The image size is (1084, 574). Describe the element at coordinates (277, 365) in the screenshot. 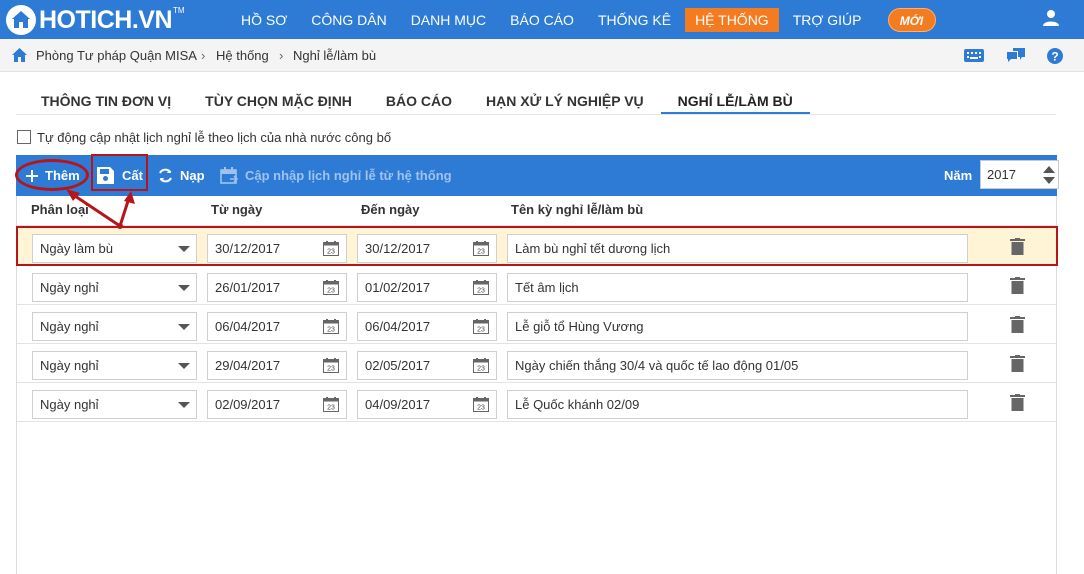

I see `from-date-field: 29/04/2017 23` at that location.